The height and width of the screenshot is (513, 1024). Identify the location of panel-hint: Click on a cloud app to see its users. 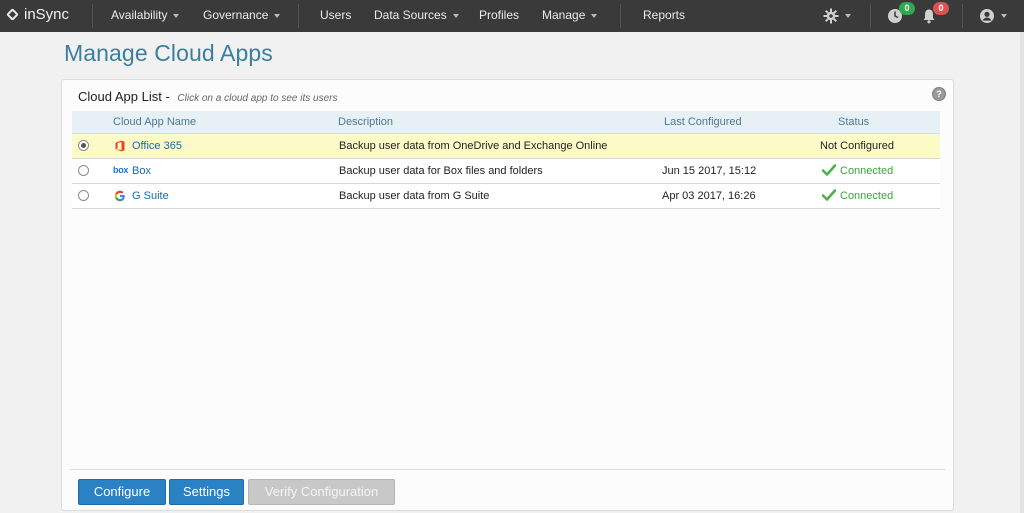
(257, 98).